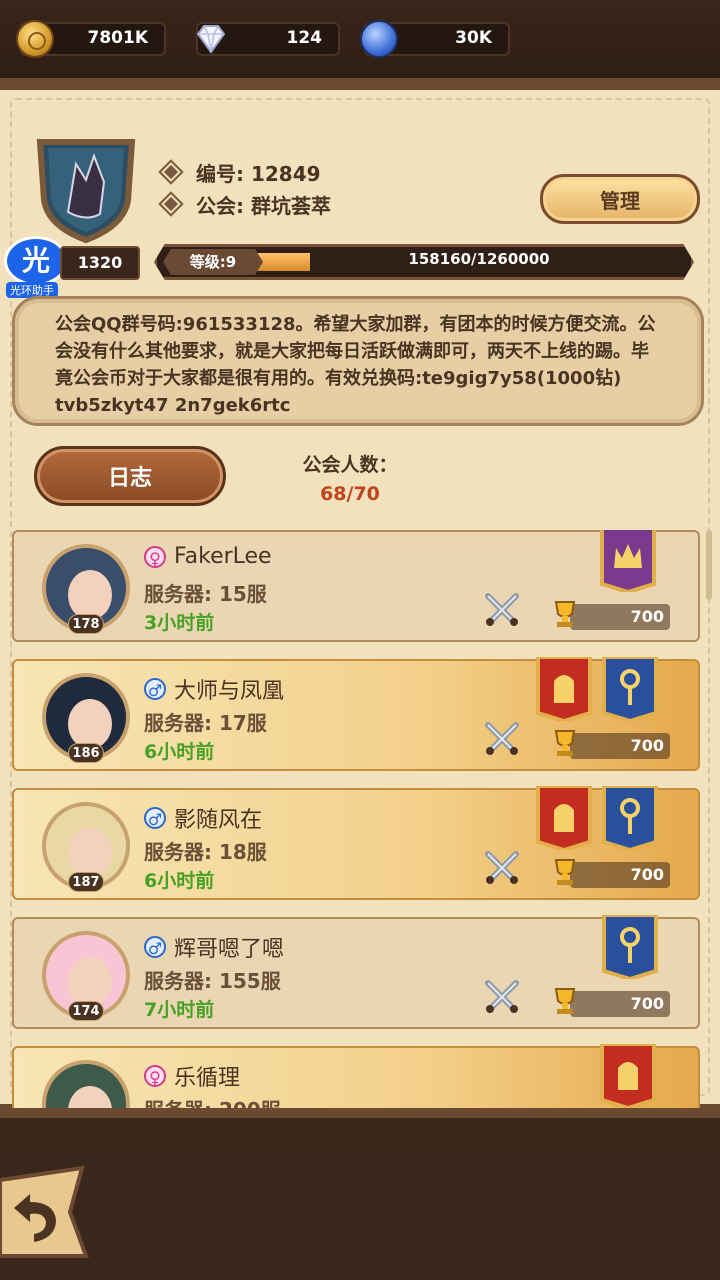 Image resolution: width=720 pixels, height=1280 pixels. Describe the element at coordinates (205, 723) in the screenshot. I see `member-server: 服务器: 17服` at that location.